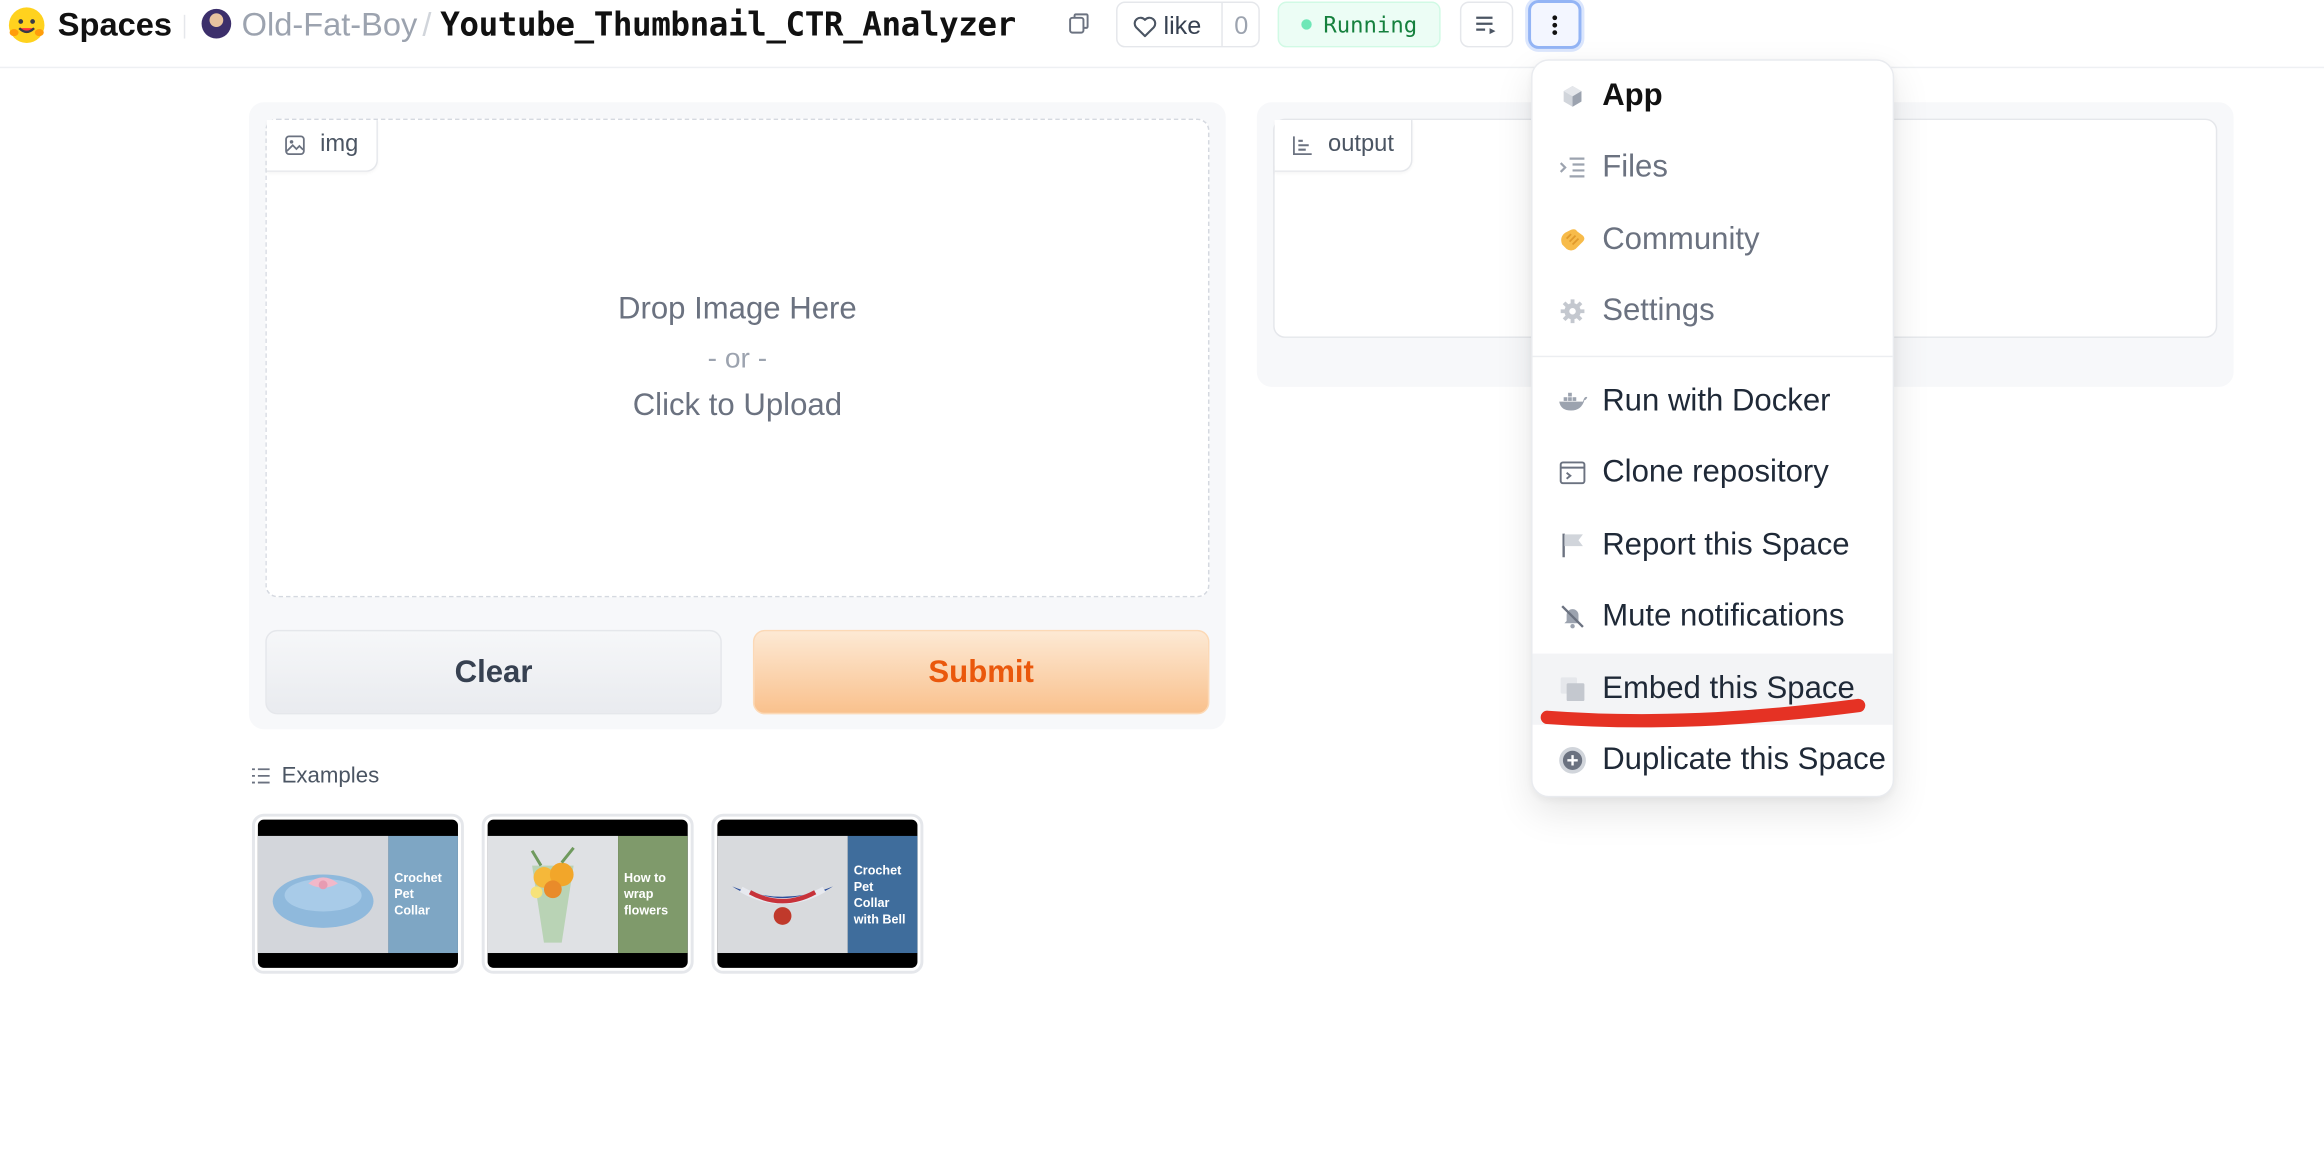  I want to click on drop-image-text: Drop Image Here, so click(737, 309).